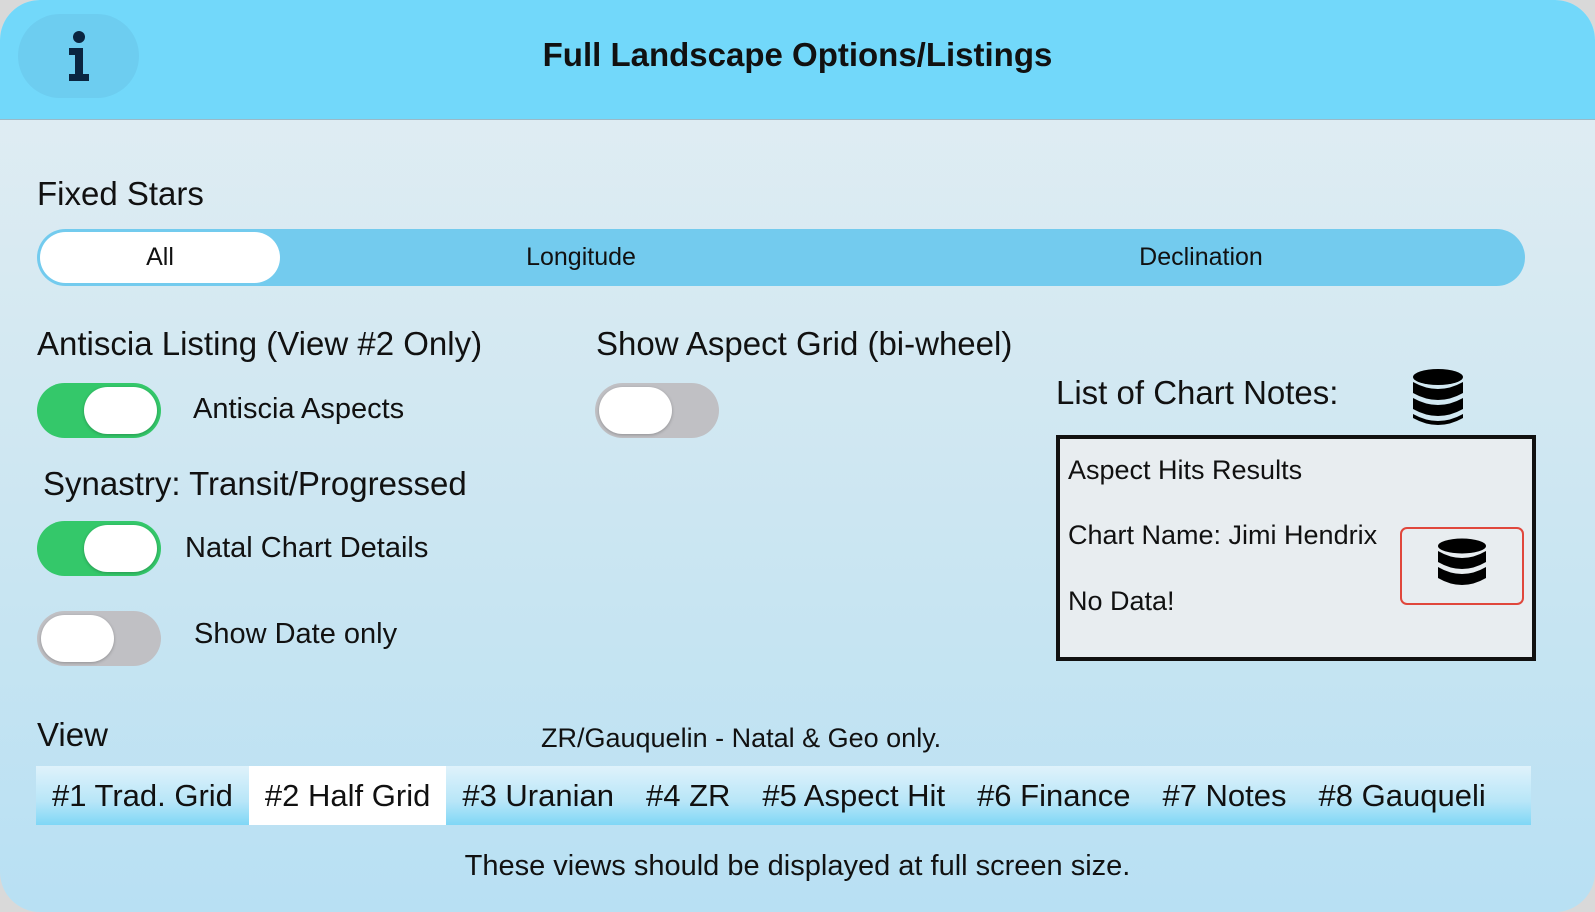 Image resolution: width=1595 pixels, height=912 pixels. What do you see at coordinates (1121, 601) in the screenshot?
I see `notes-line-no-data: No Data!` at bounding box center [1121, 601].